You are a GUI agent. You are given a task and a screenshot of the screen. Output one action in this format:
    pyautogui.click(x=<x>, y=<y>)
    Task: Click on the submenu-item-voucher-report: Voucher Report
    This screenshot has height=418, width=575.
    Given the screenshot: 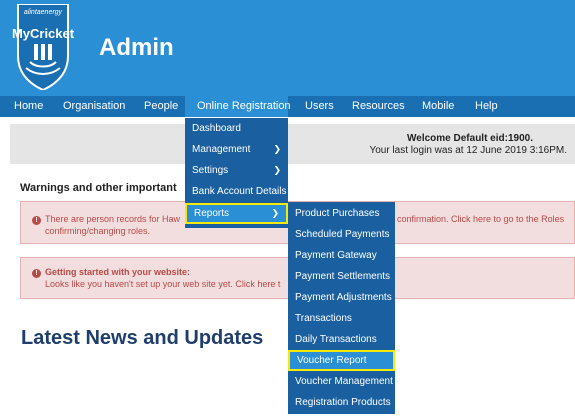 What is the action you would take?
    pyautogui.click(x=341, y=360)
    